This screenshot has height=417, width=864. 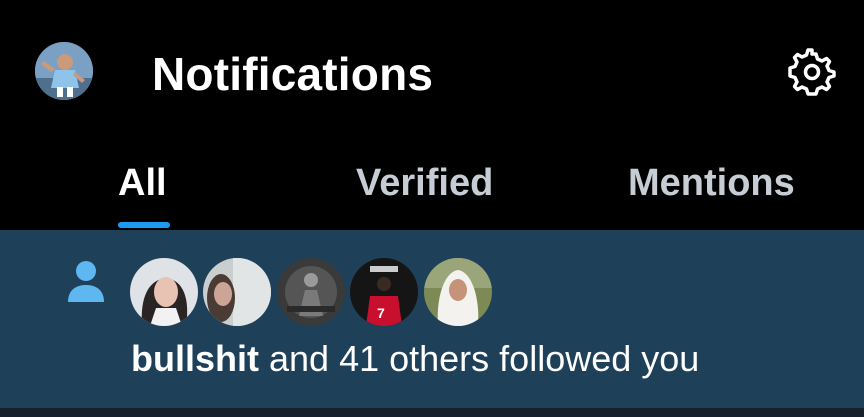 I want to click on svg-text: 7, so click(x=381, y=313).